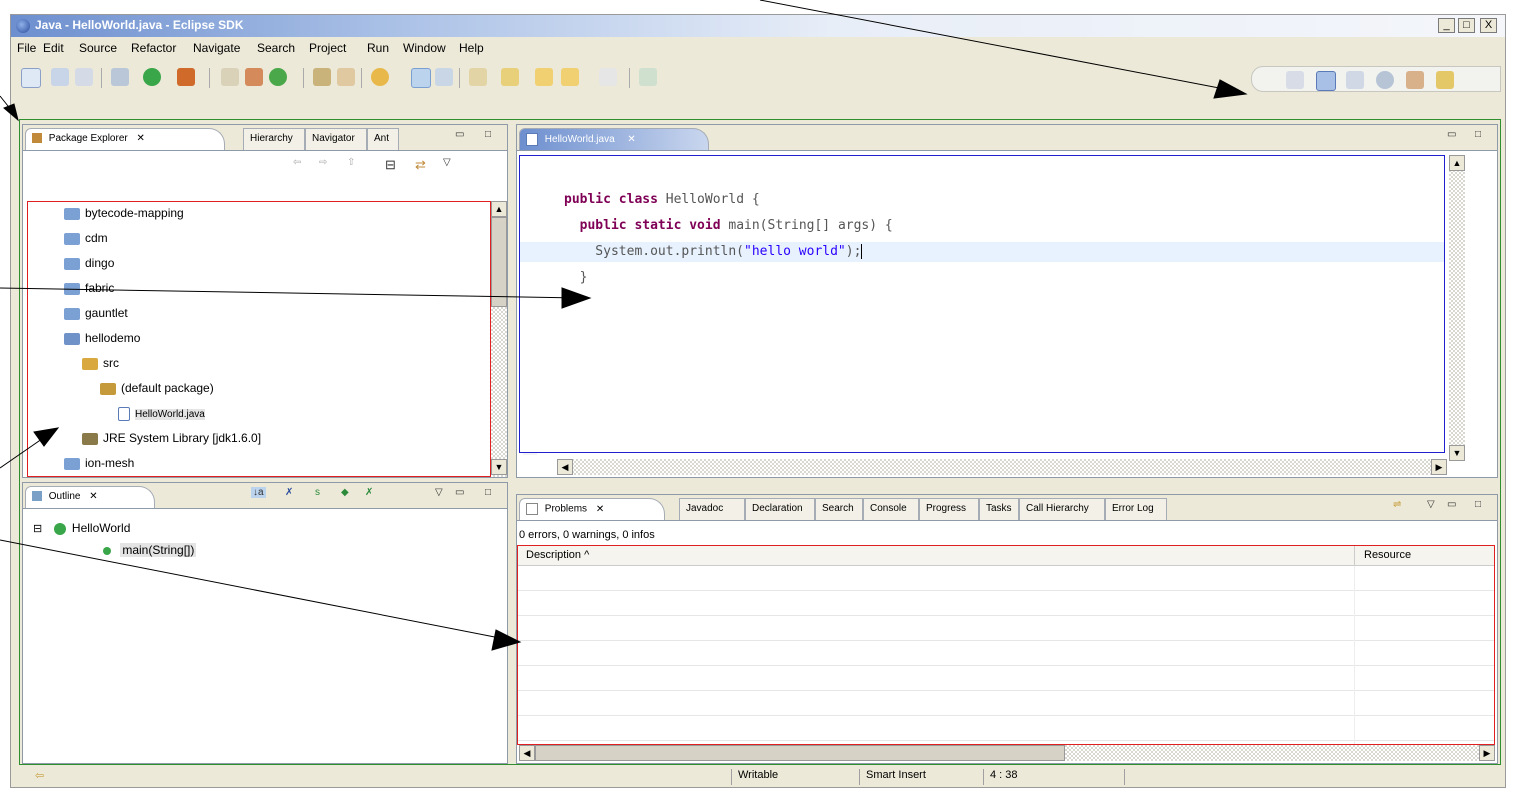  I want to click on new-java-project-icon, so click(230, 77).